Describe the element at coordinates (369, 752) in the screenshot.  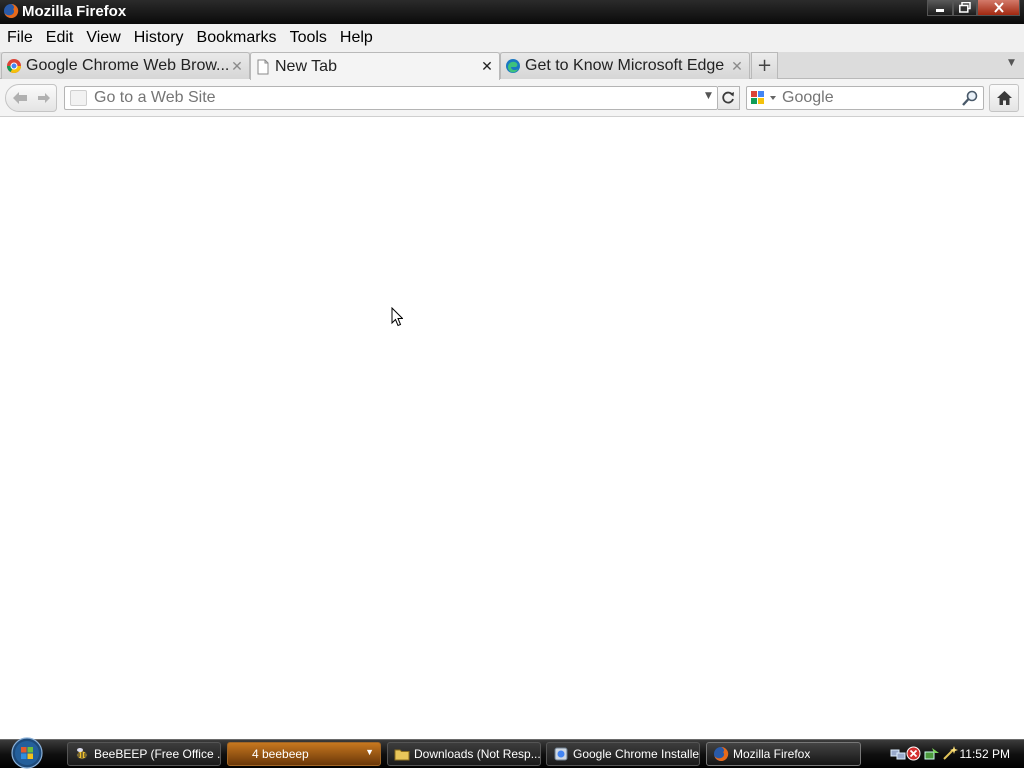
I see `group-expand-icon: ▼` at that location.